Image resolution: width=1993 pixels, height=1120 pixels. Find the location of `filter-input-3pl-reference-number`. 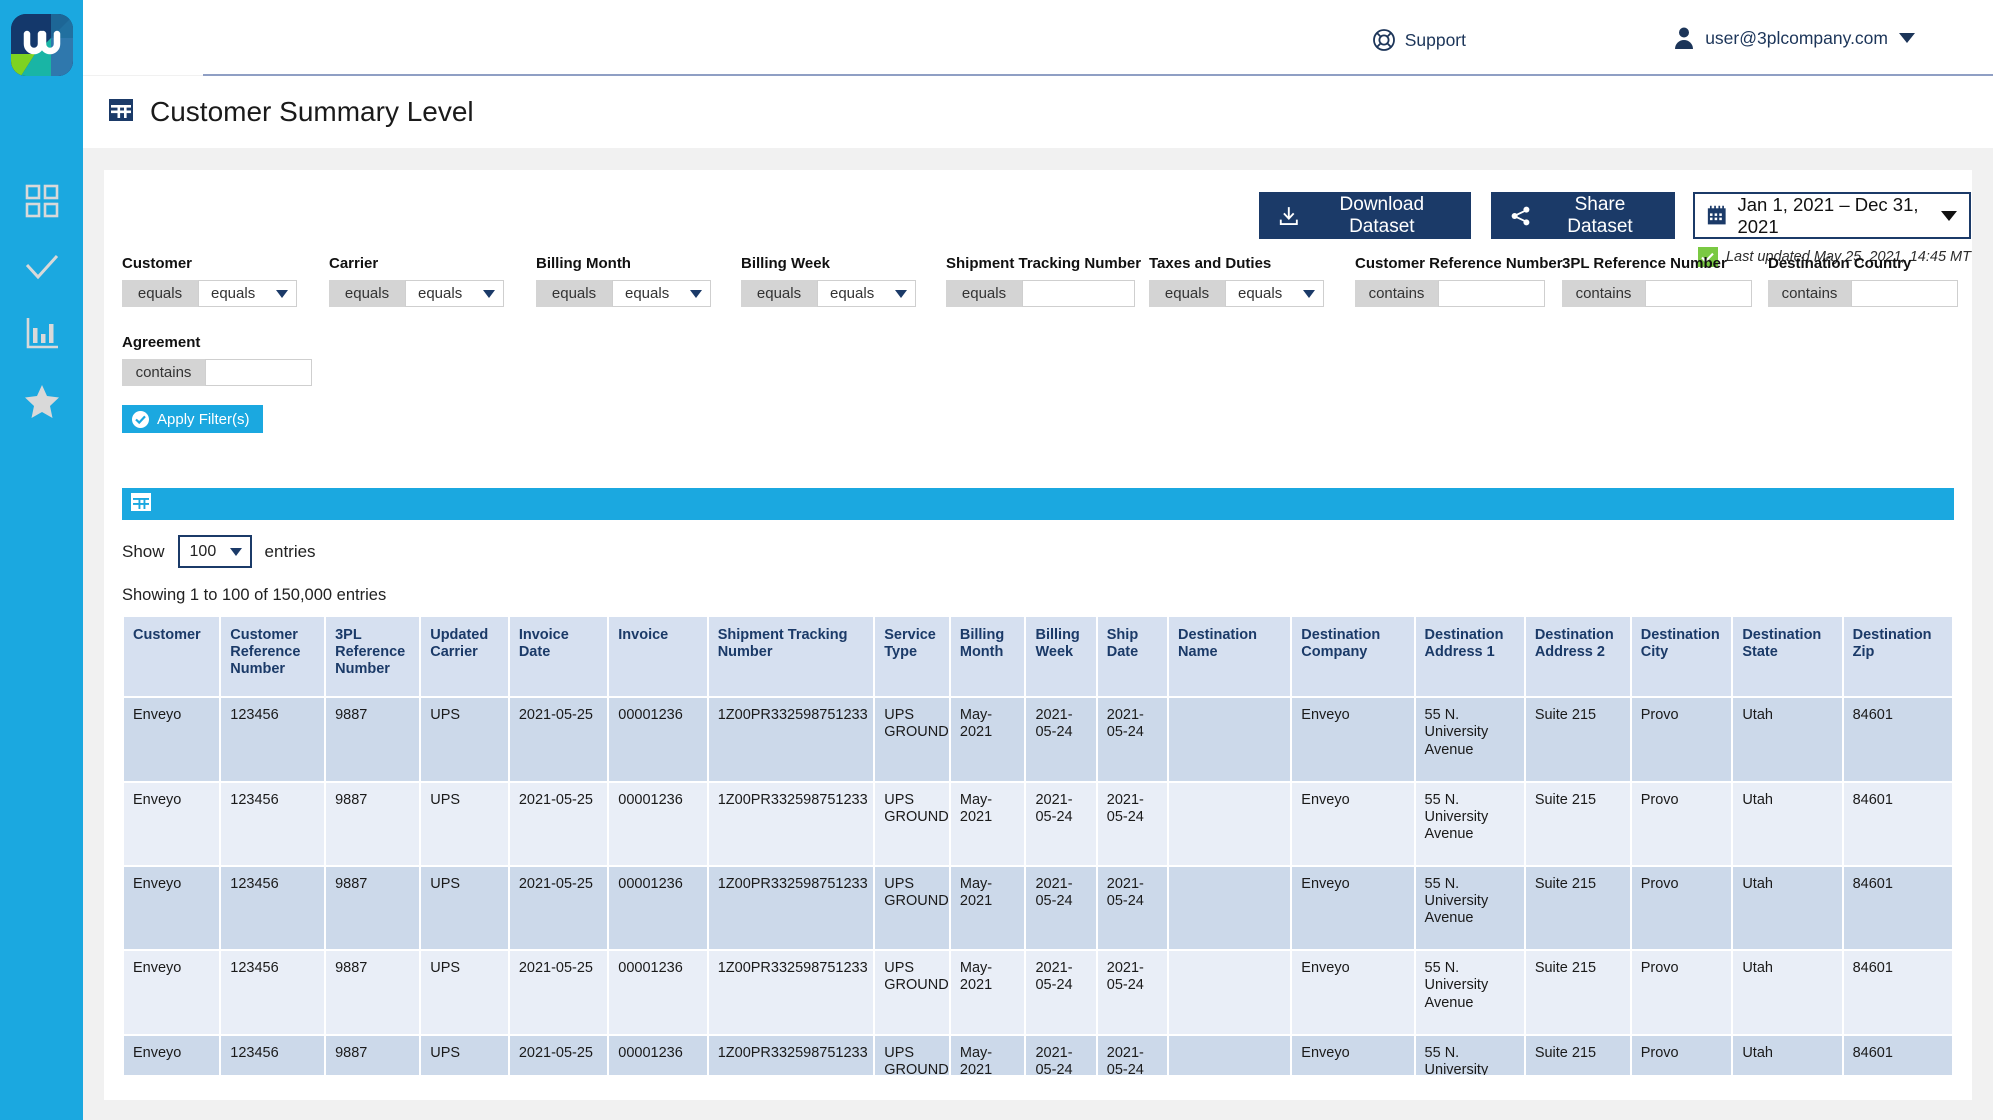

filter-input-3pl-reference-number is located at coordinates (1698, 293).